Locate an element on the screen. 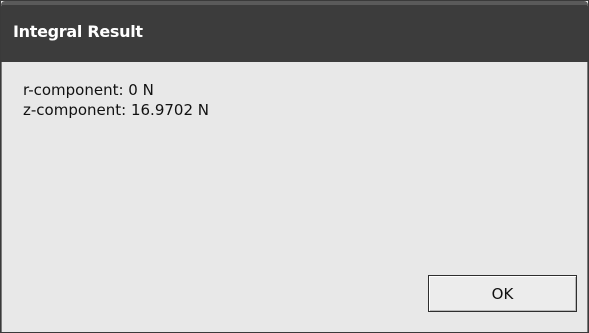  dialog-left-border is located at coordinates (5, 197).